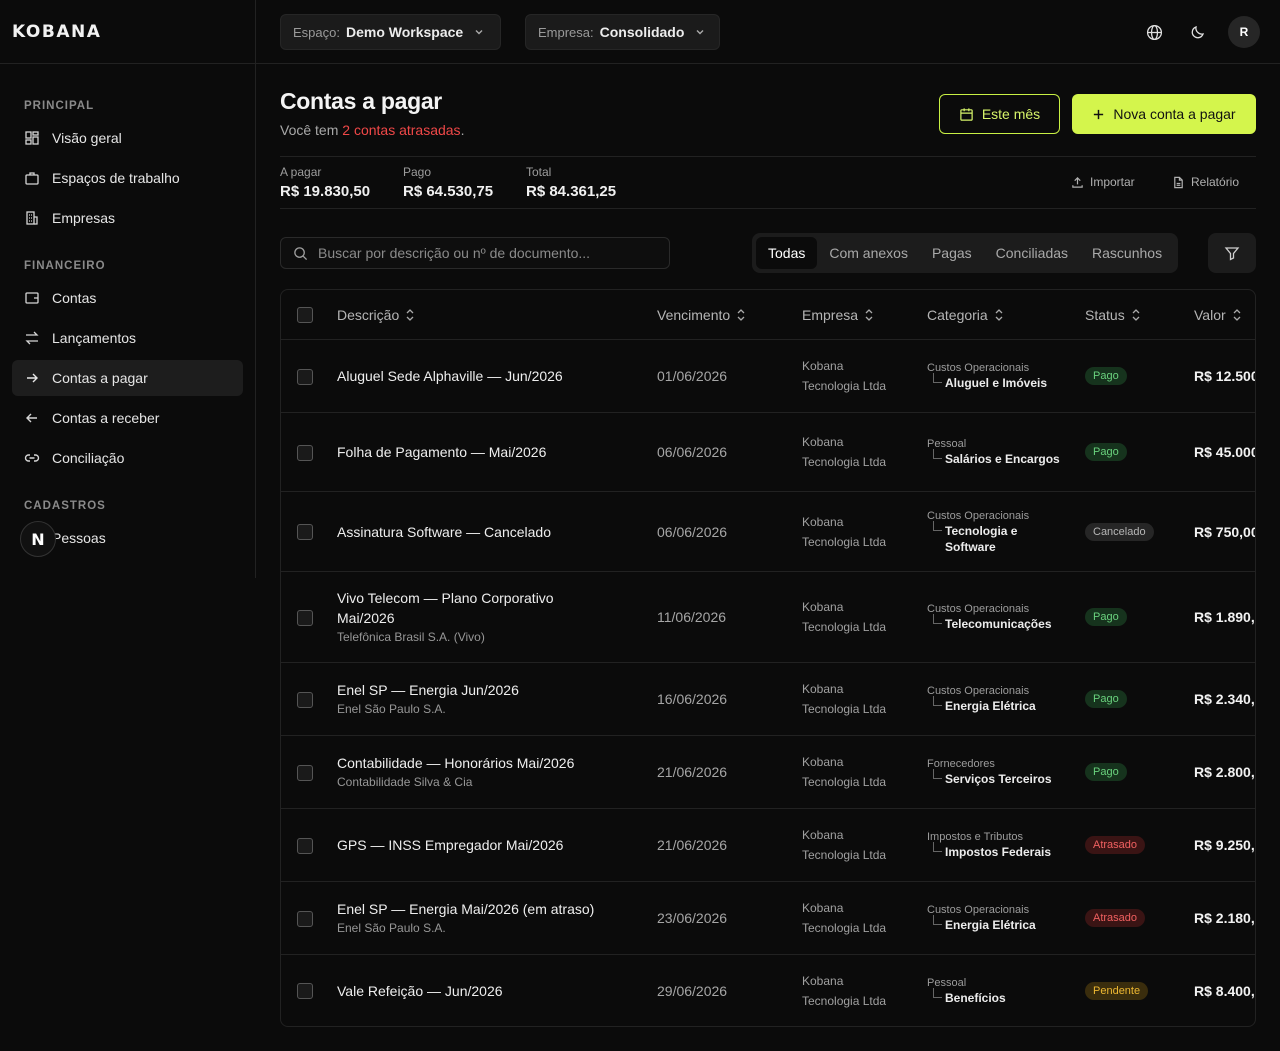 Image resolution: width=1280 pixels, height=1051 pixels. I want to click on column-header-valor: Valor, so click(1218, 315).